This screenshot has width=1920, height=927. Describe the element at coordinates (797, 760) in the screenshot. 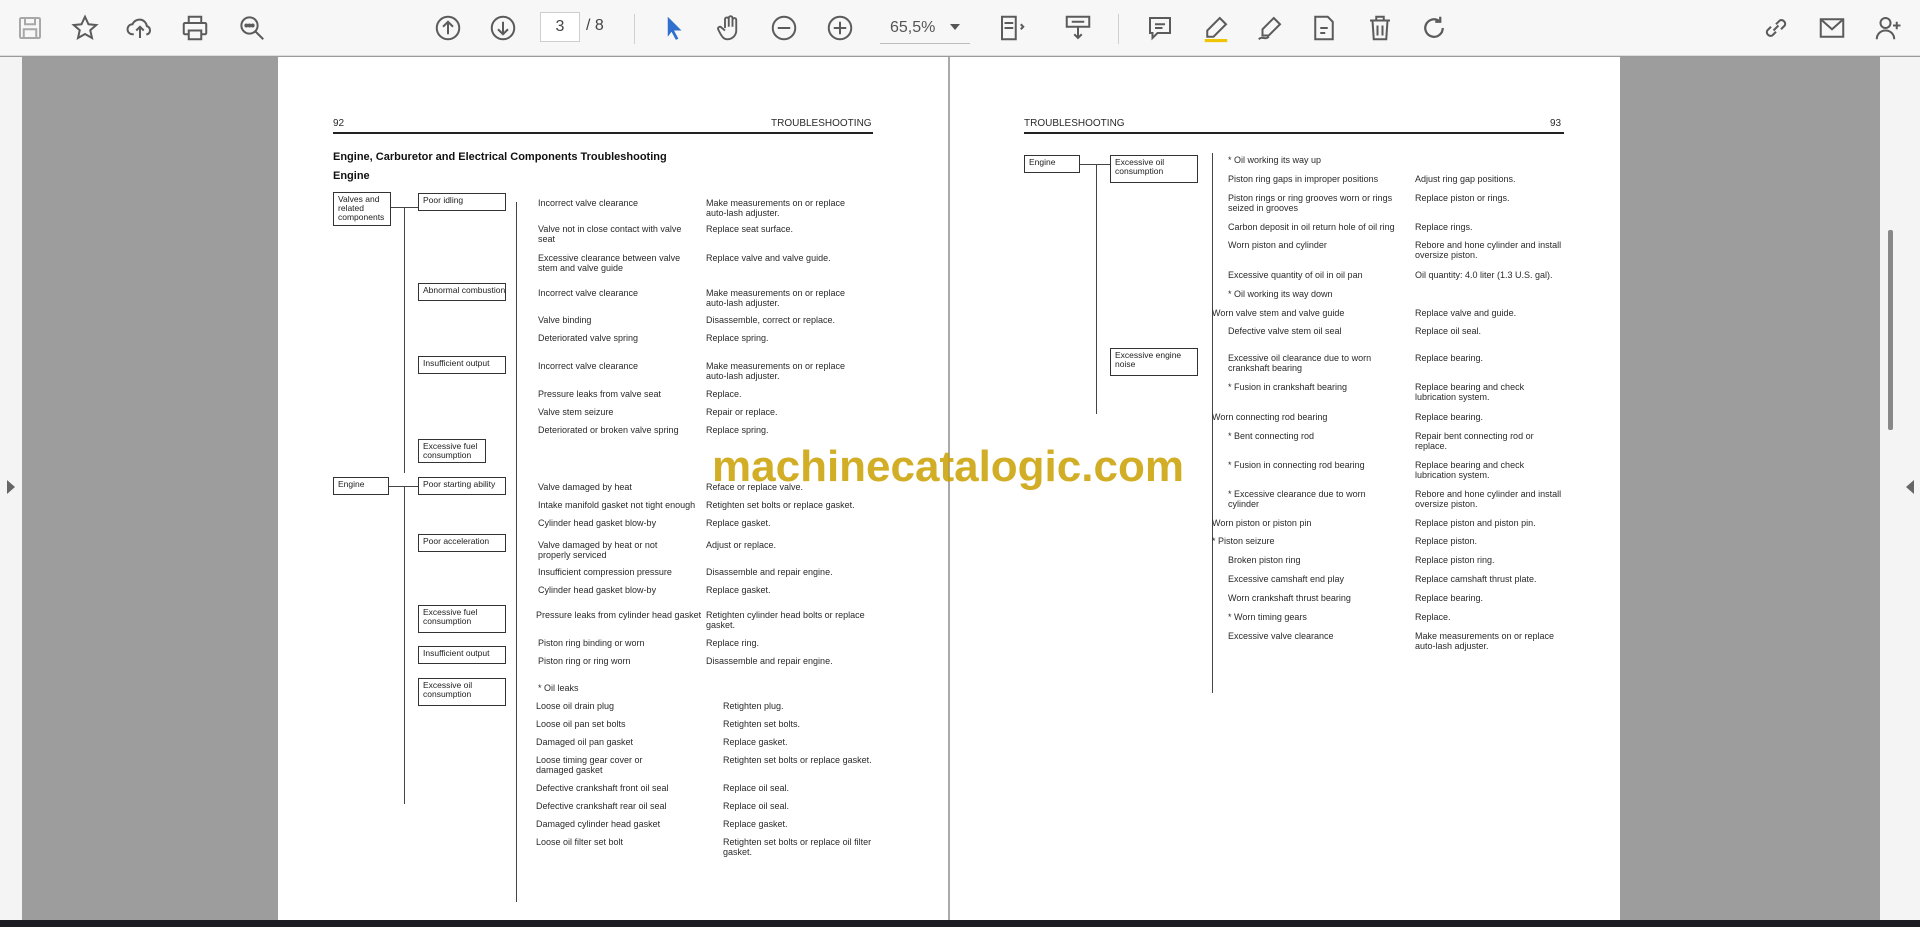

I see `remedy-text: Retighten set bolts or replace gasket.` at that location.